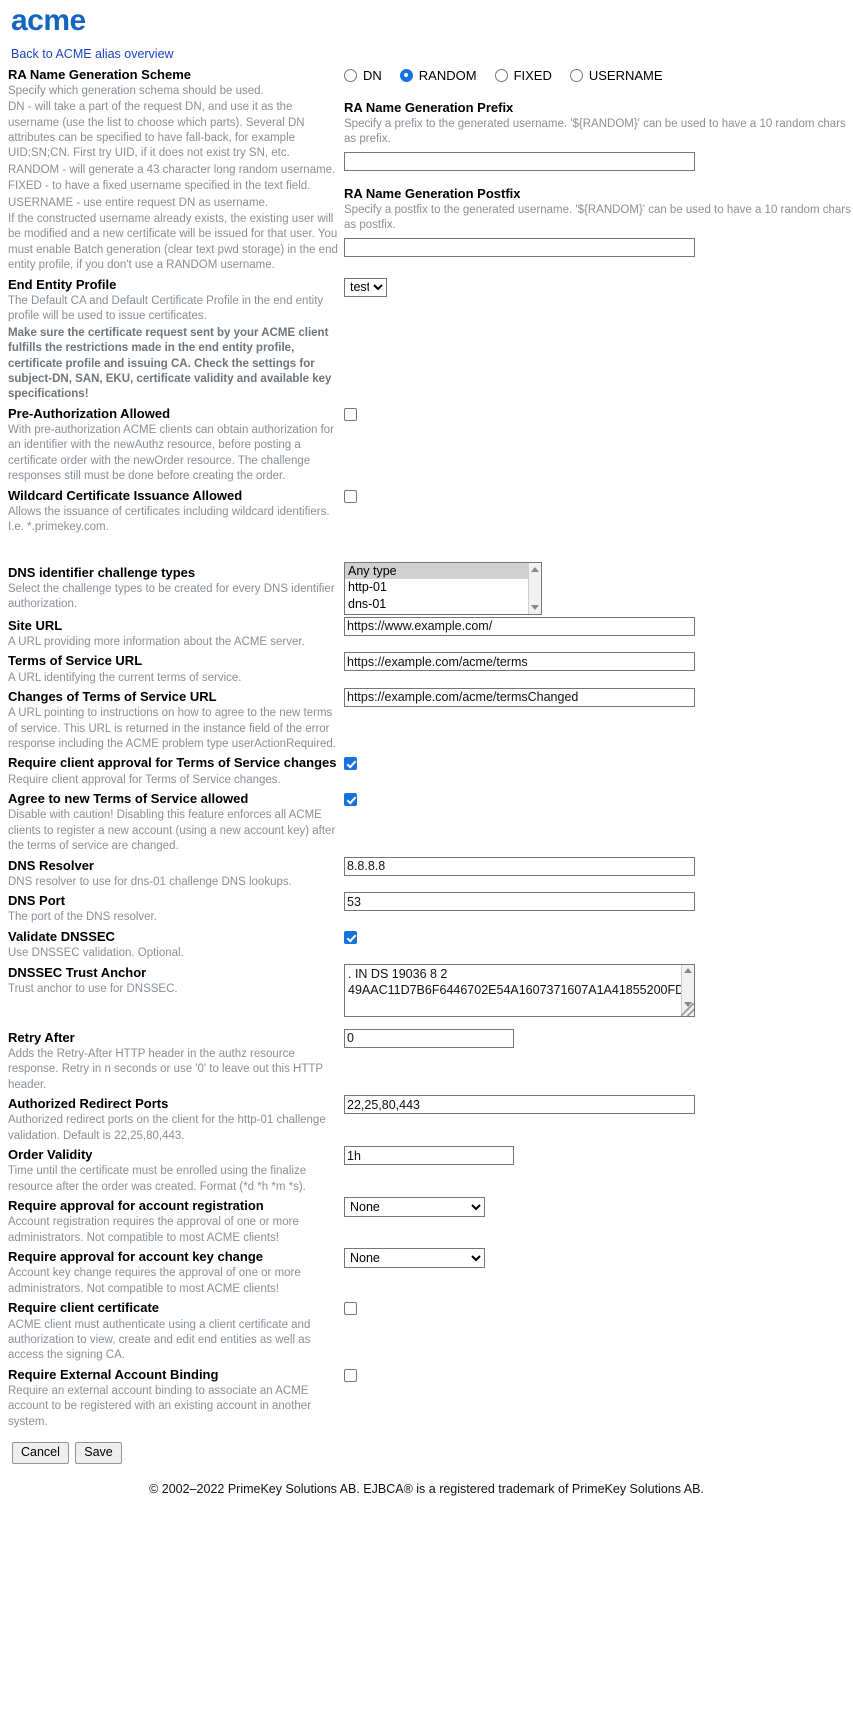  Describe the element at coordinates (501, 75) in the screenshot. I see `radio-fixed-indicator` at that location.